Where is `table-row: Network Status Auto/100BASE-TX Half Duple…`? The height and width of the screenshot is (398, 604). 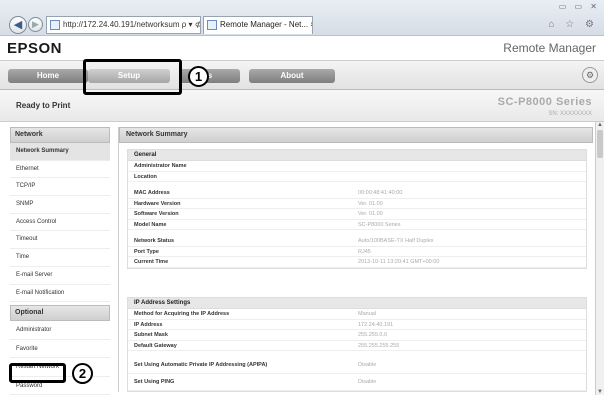
table-row: Network Status Auto/100BASE-TX Half Duple… is located at coordinates (357, 241).